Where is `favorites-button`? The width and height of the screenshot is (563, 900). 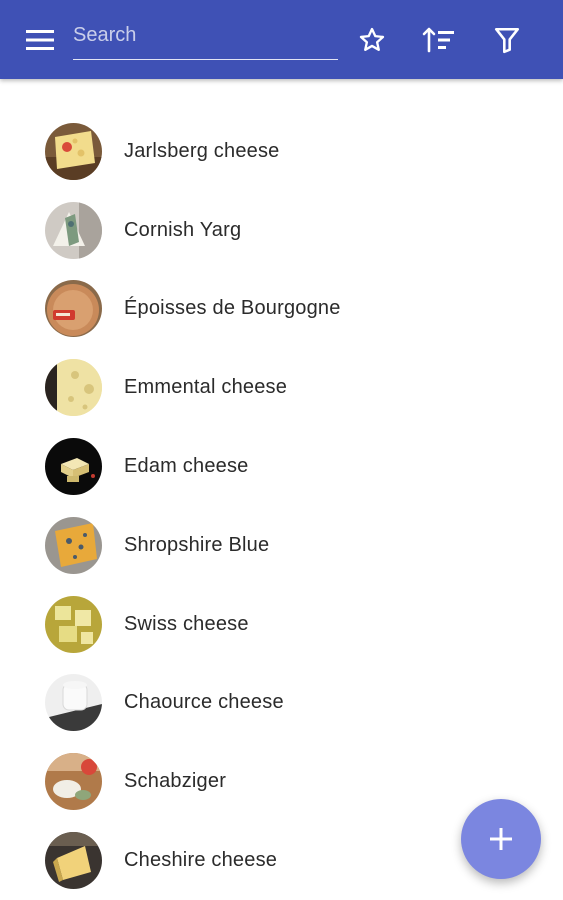 favorites-button is located at coordinates (372, 40).